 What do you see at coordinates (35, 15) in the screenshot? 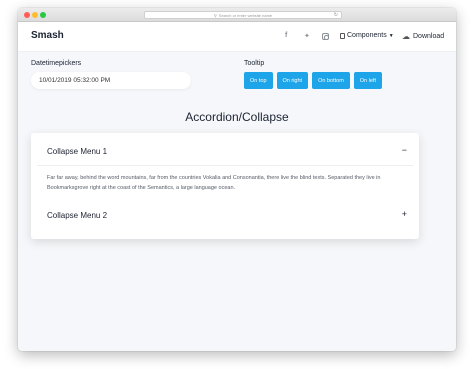
I see `minimize-window-button` at bounding box center [35, 15].